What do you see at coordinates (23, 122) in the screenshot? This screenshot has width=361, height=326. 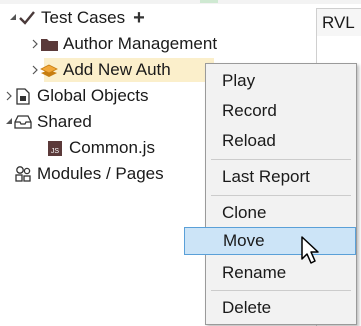 I see `tray-icon` at bounding box center [23, 122].